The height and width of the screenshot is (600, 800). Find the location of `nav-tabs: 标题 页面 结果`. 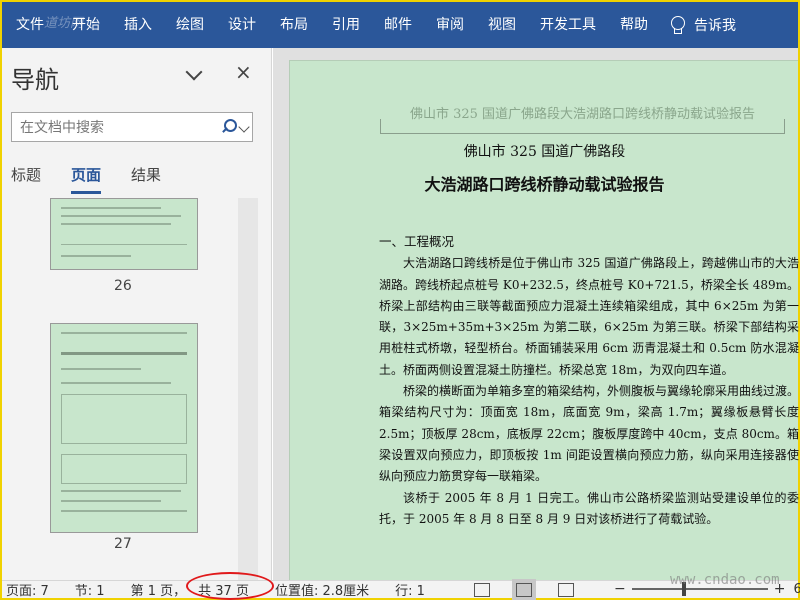

nav-tabs: 标题 页面 结果 is located at coordinates (101, 179).